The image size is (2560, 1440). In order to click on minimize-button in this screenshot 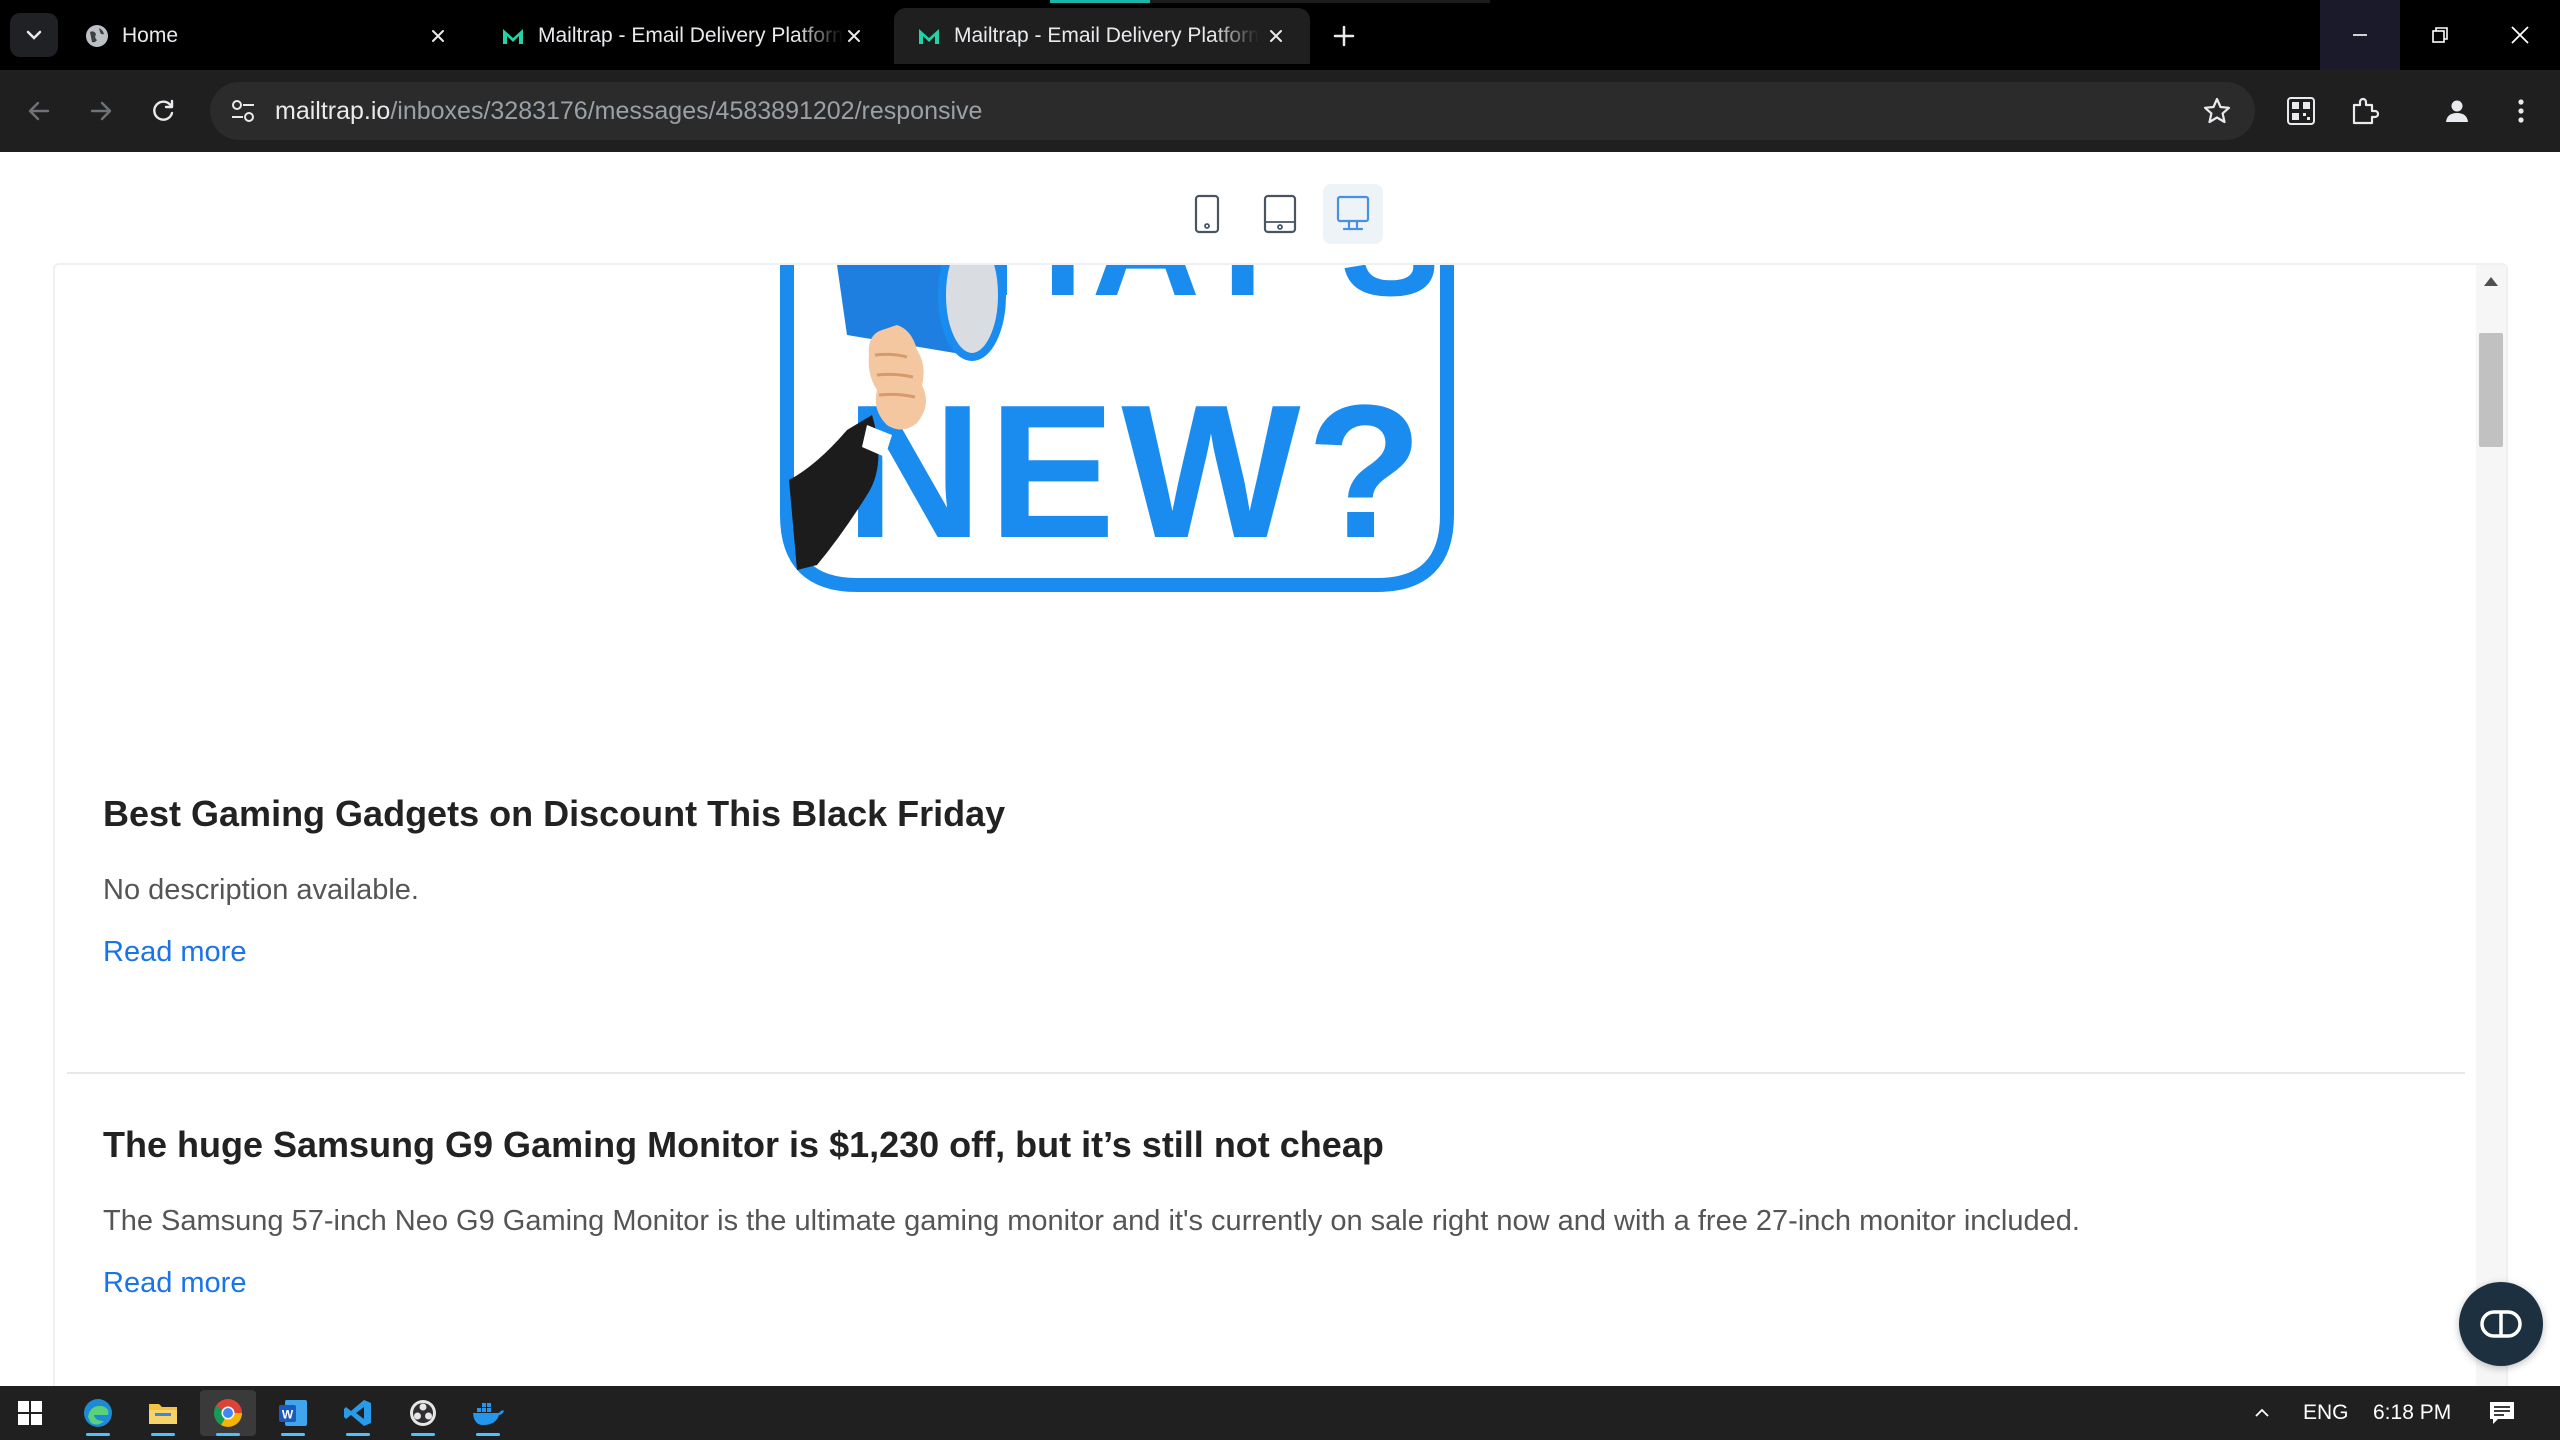, I will do `click(2360, 35)`.